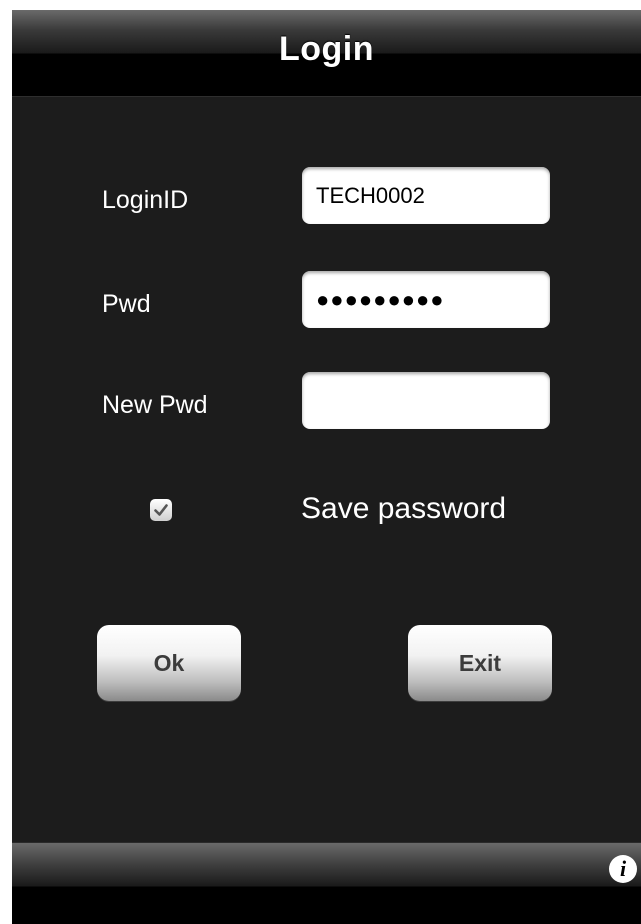 This screenshot has width=641, height=924. I want to click on ok-button: Ok, so click(169, 663).